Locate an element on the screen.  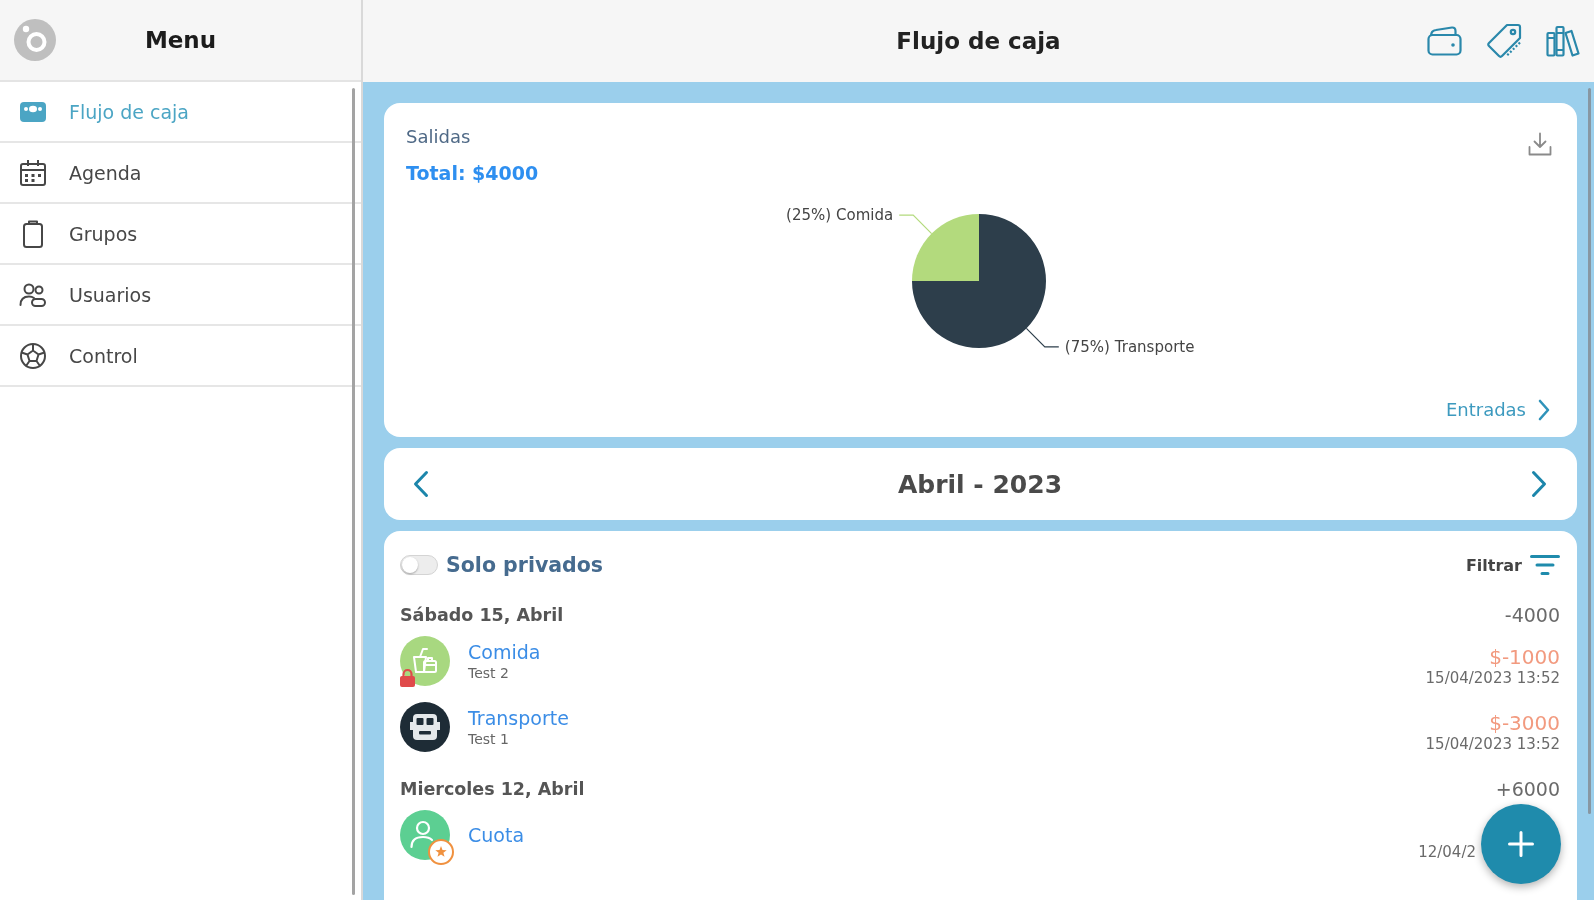
chevron-left-icon is located at coordinates (421, 484).